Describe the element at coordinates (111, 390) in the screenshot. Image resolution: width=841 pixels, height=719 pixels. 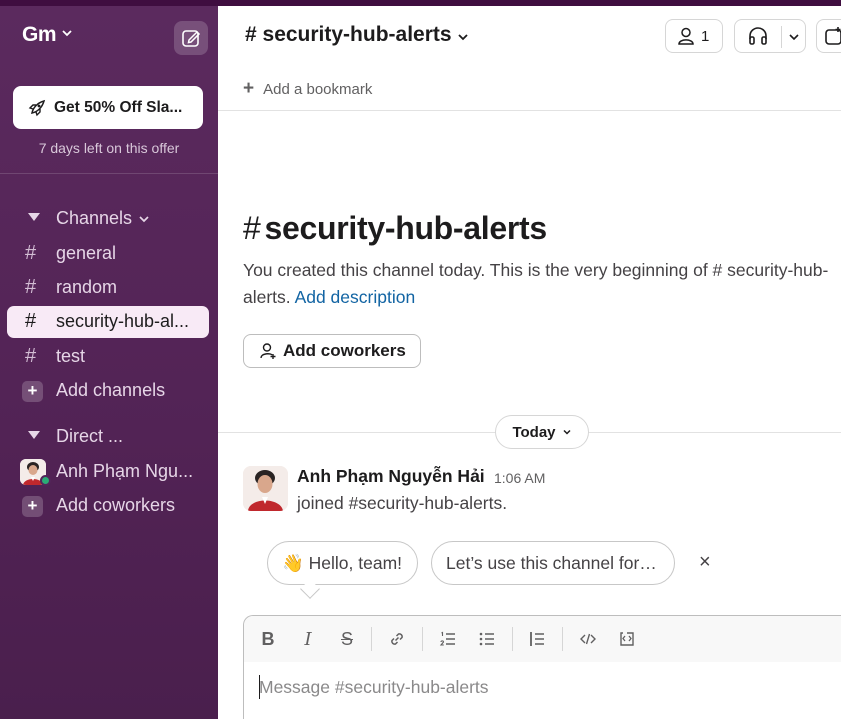
I see `add-channels-label: Add channels` at that location.